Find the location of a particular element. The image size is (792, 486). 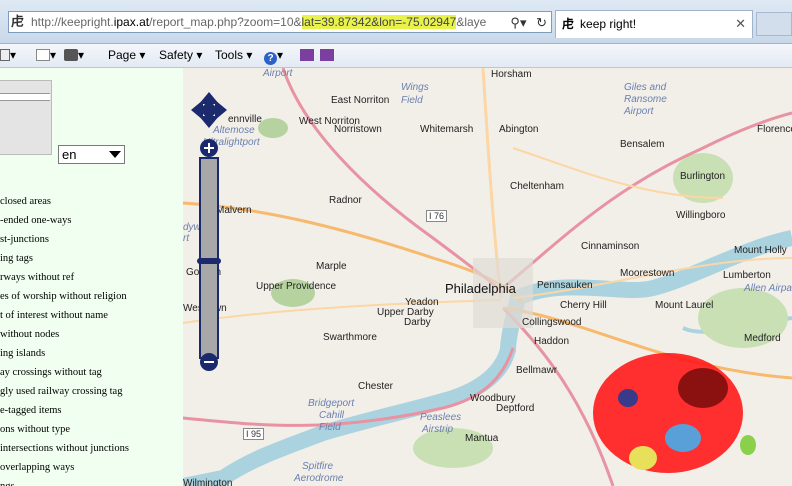

place-airport: Airport is located at coordinates (278, 73).